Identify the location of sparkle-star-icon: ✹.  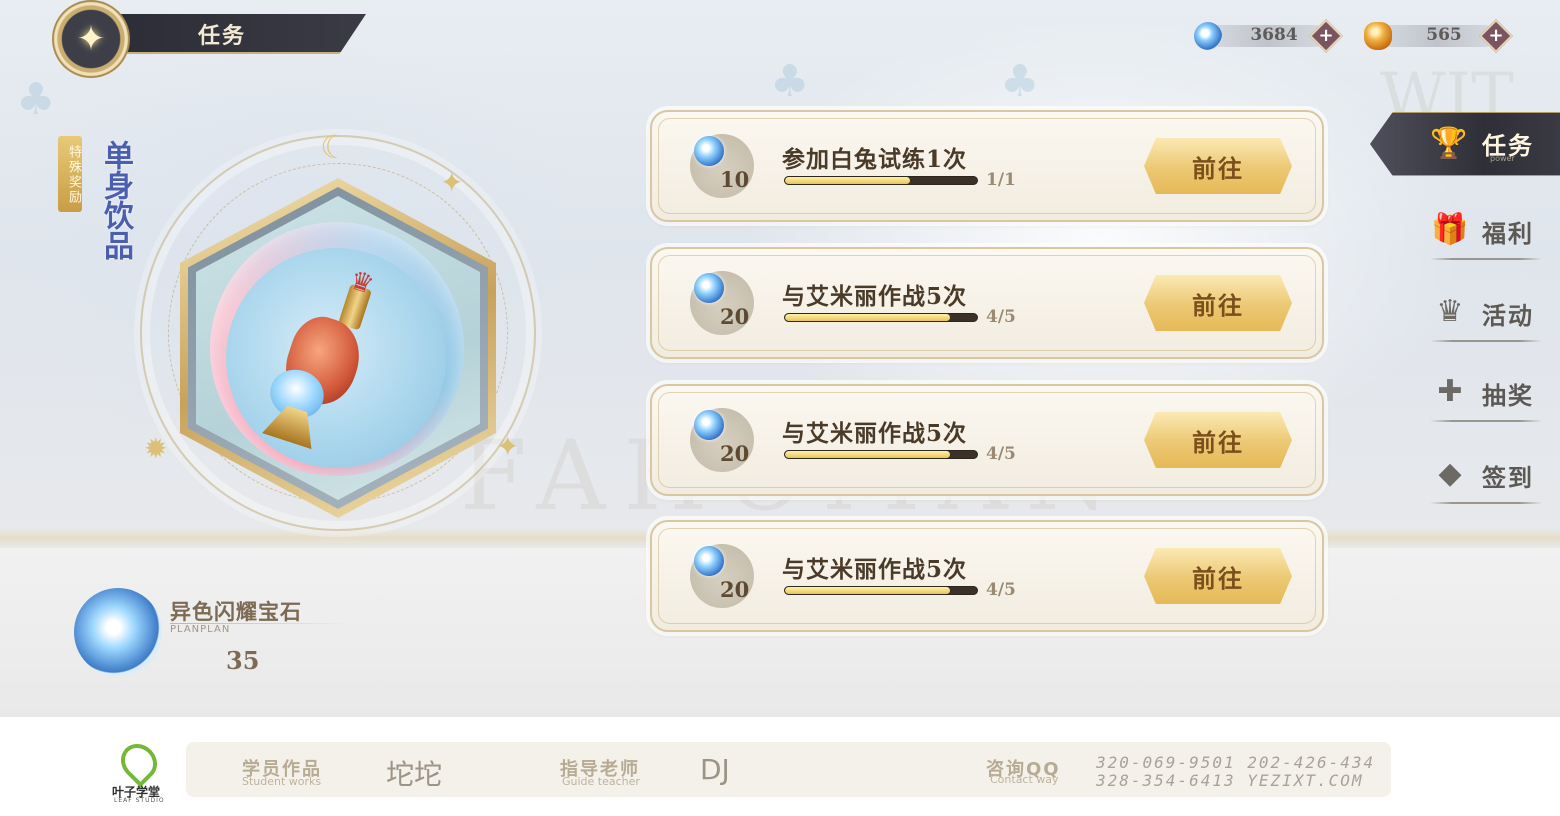
(156, 448).